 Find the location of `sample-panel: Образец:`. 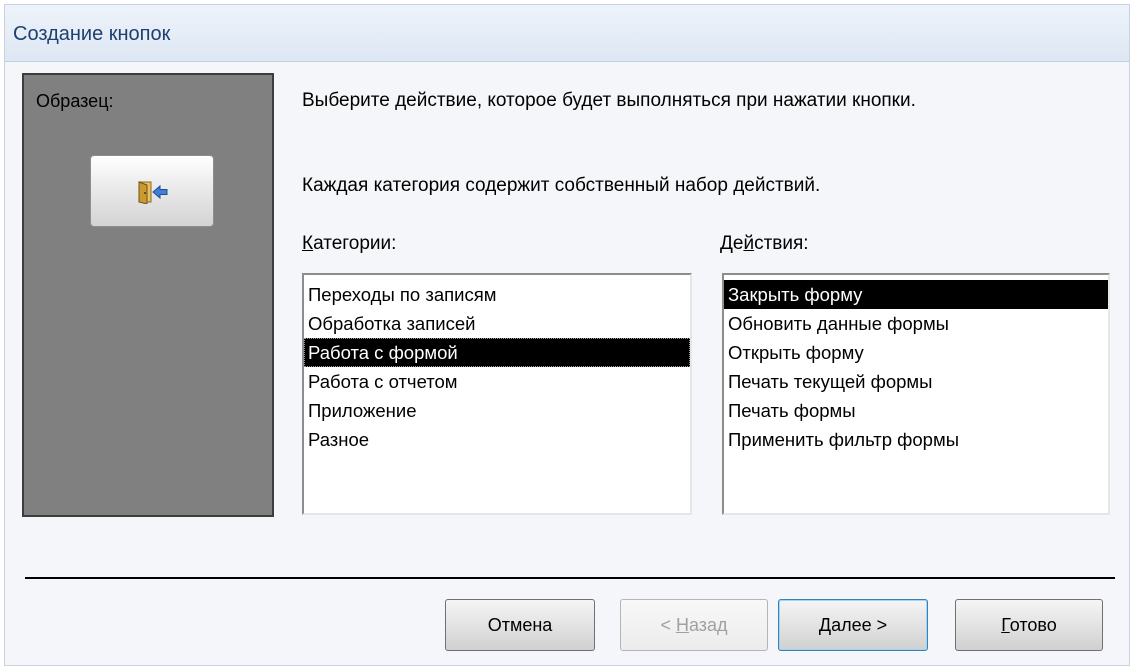

sample-panel: Образец: is located at coordinates (148, 295).